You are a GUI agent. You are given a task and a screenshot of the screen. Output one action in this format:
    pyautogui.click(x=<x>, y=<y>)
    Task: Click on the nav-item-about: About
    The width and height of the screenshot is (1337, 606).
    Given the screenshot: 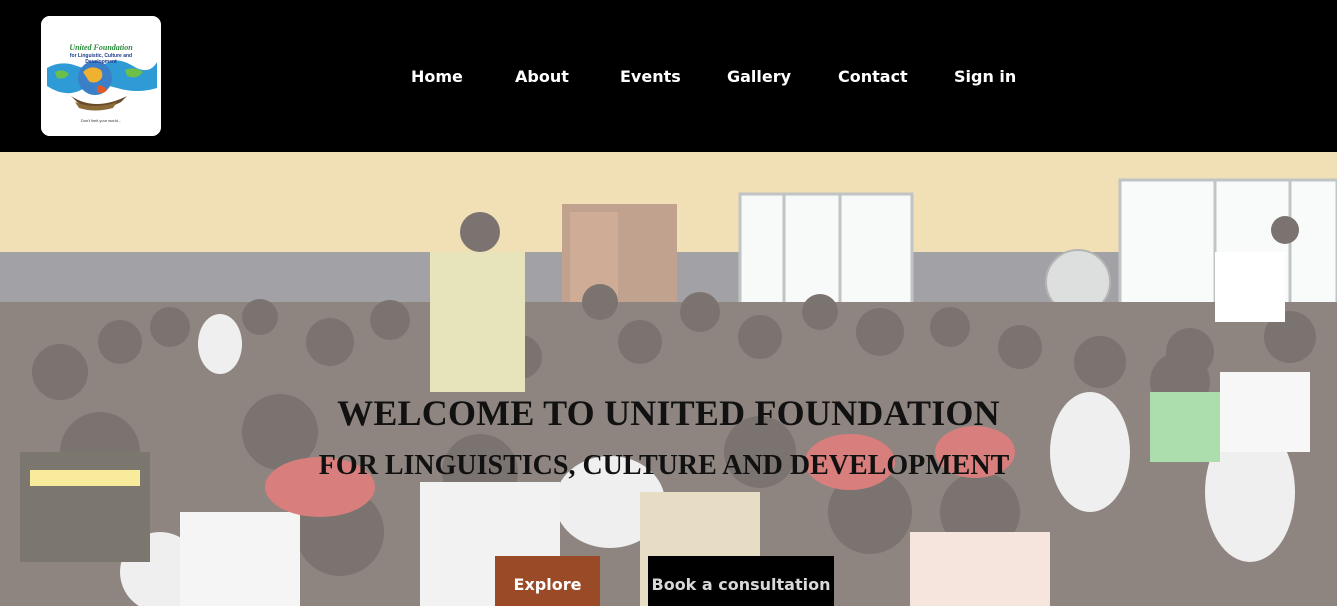 What is the action you would take?
    pyautogui.click(x=542, y=77)
    